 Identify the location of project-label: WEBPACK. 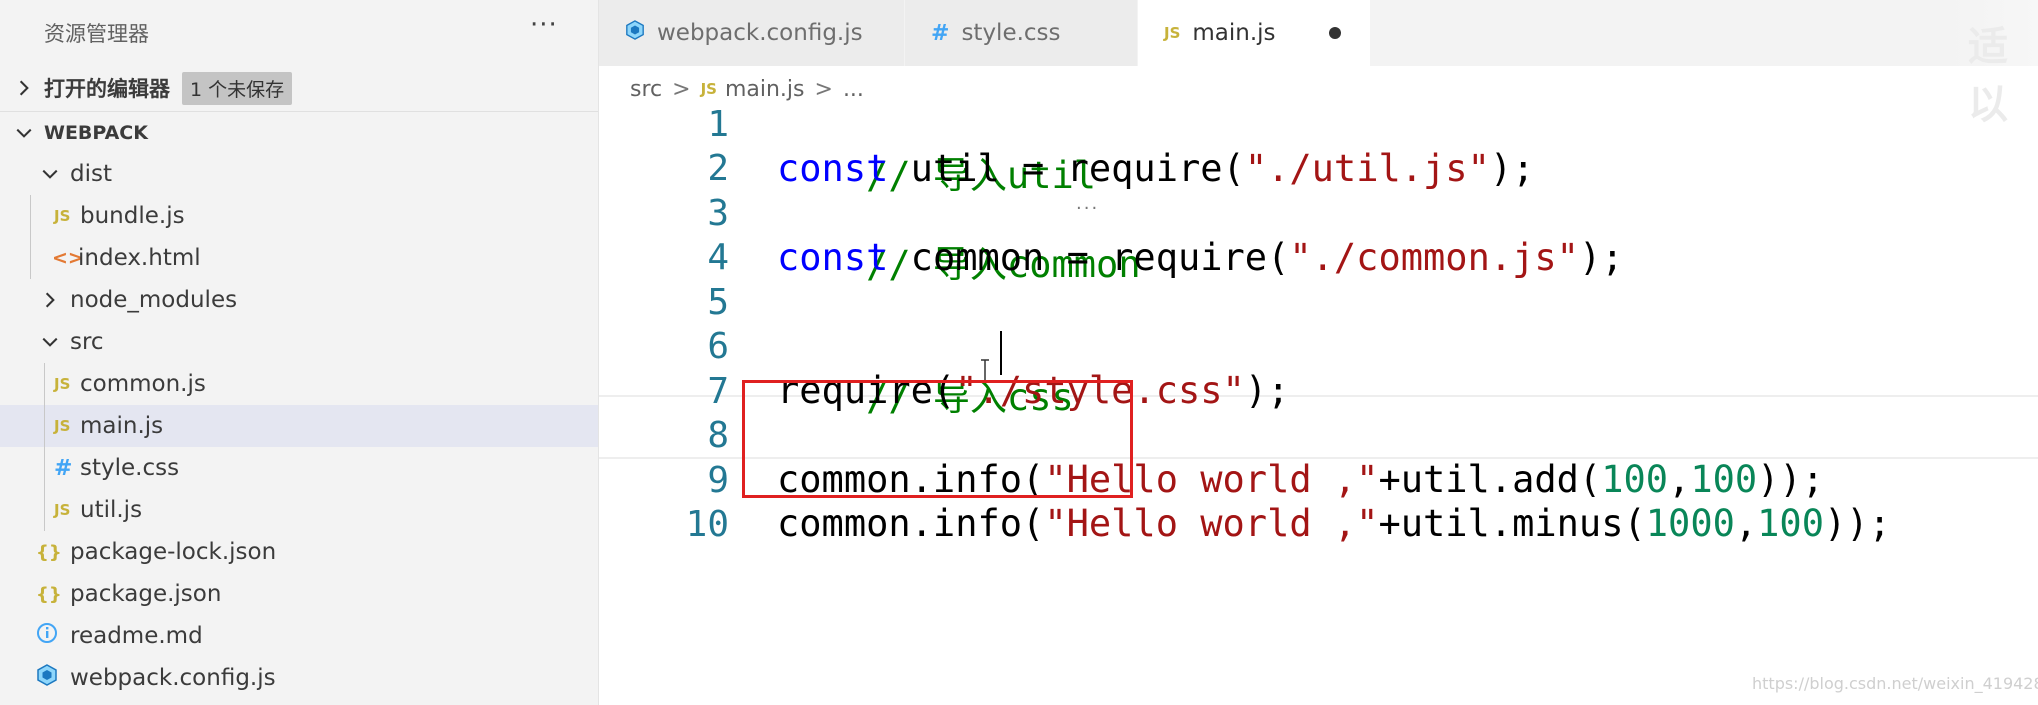
(96, 133).